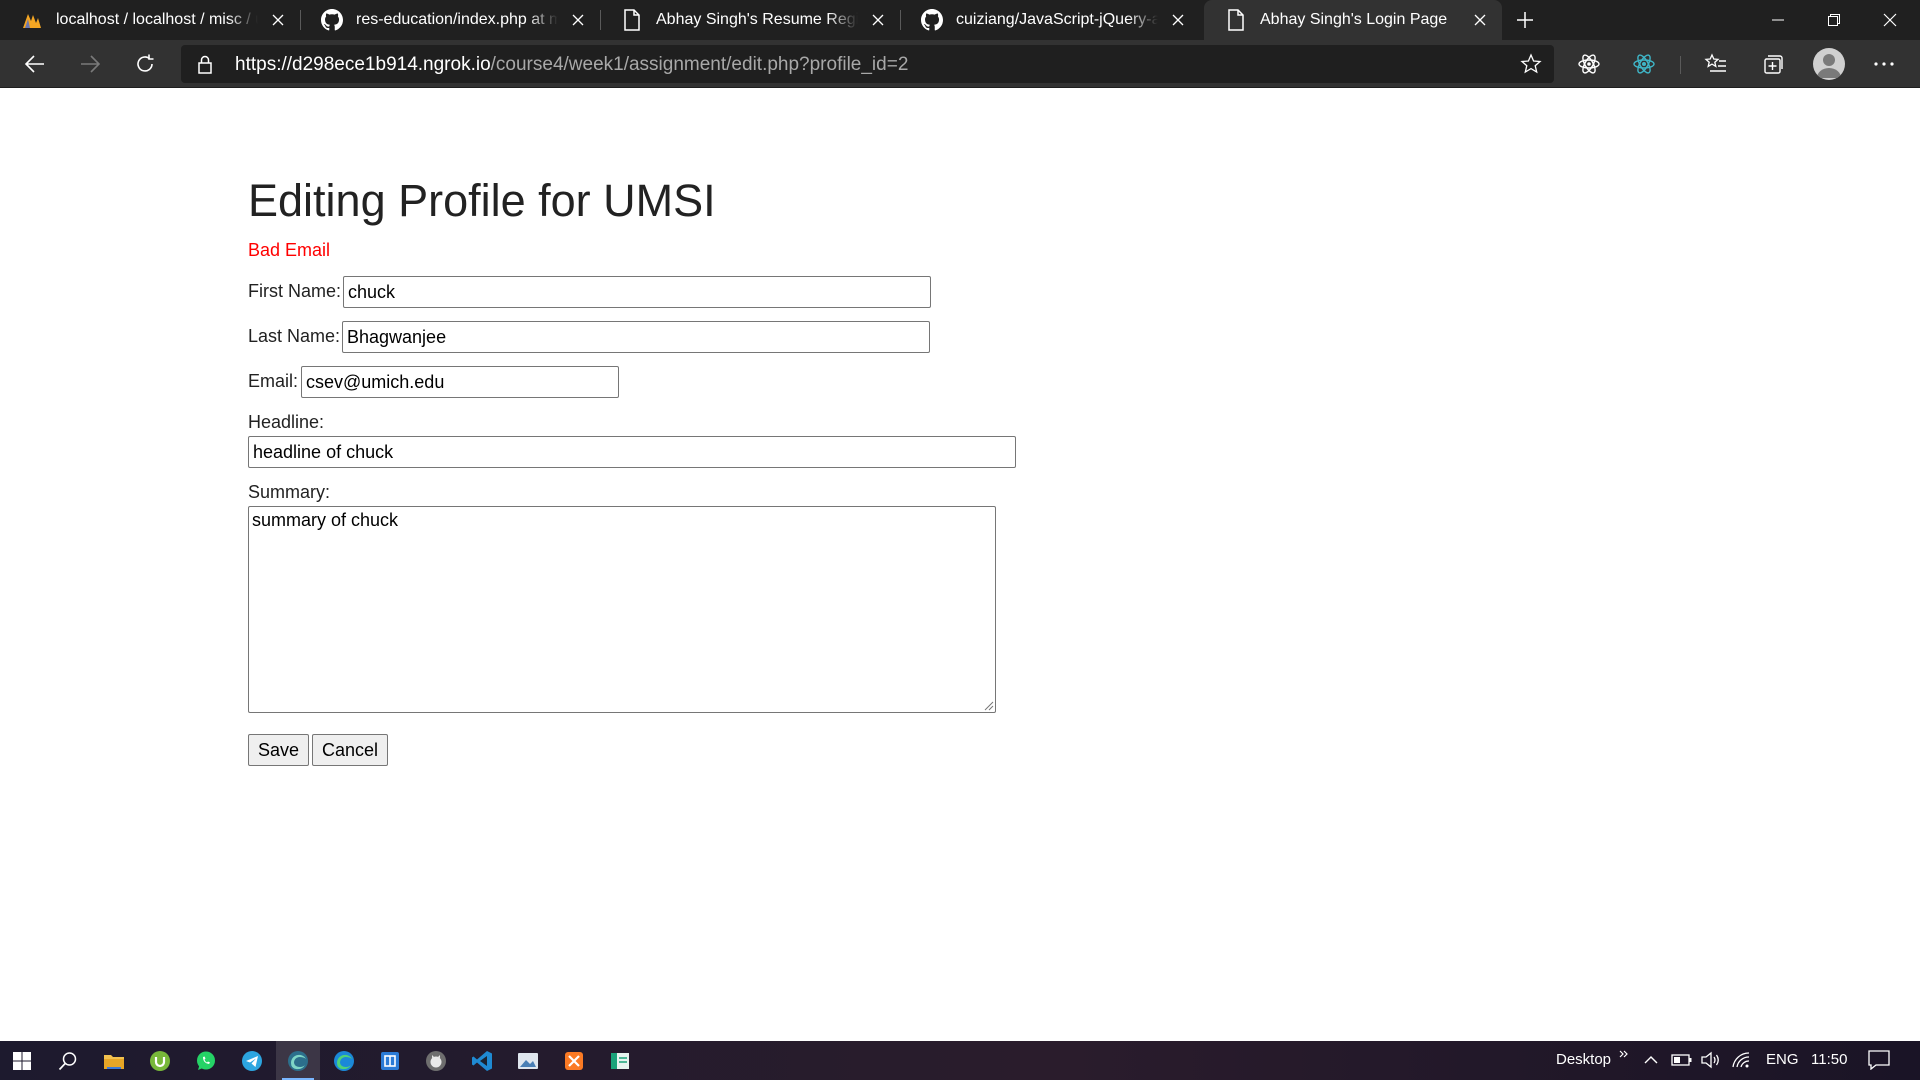  Describe the element at coordinates (295, 291) in the screenshot. I see `first-name-label: First Name:` at that location.